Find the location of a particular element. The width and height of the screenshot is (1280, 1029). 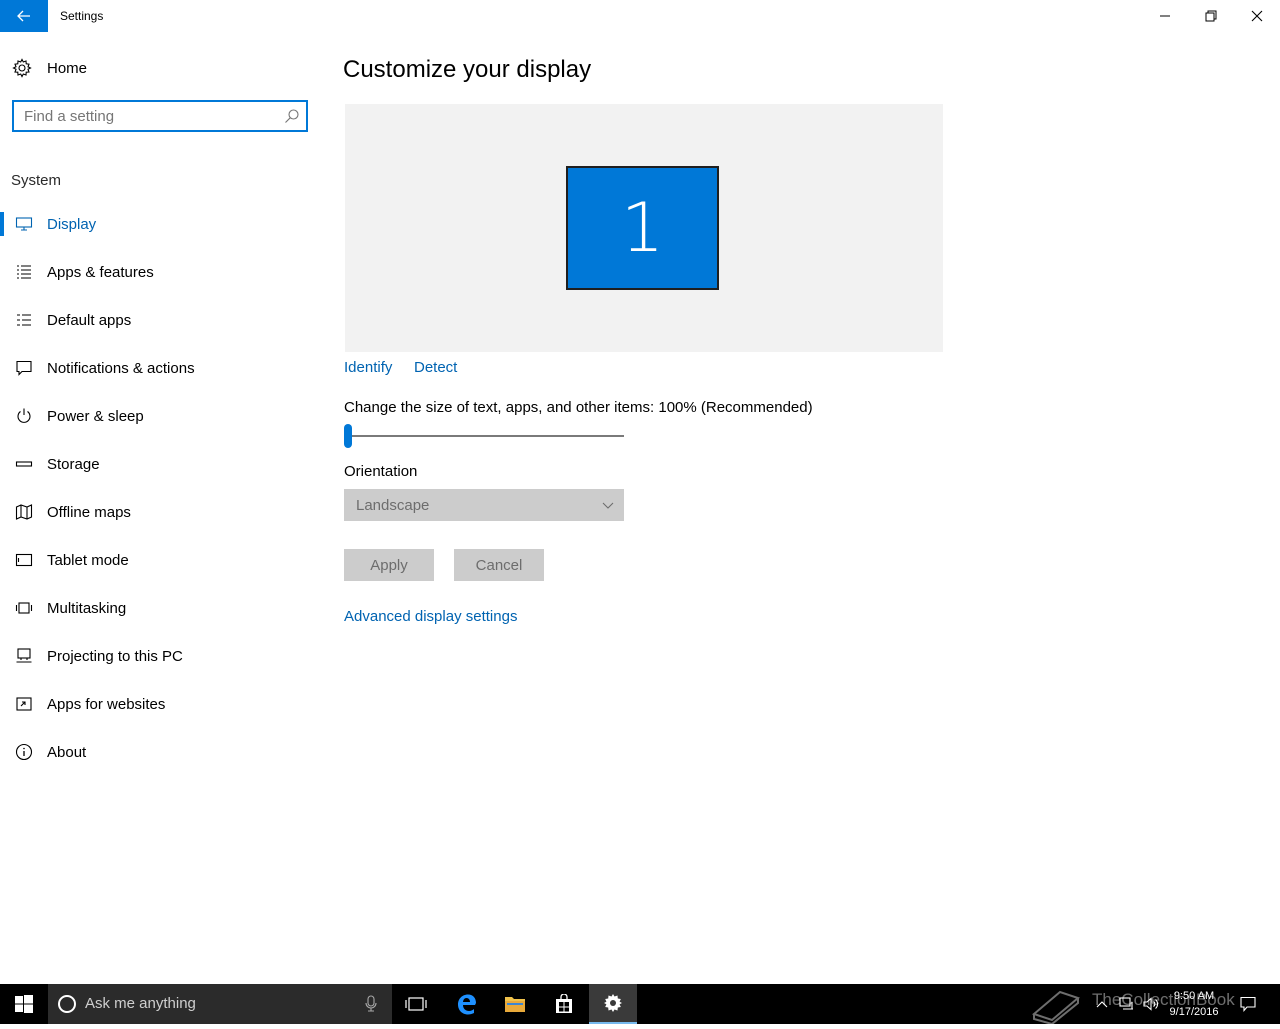

start-button is located at coordinates (24, 1004).